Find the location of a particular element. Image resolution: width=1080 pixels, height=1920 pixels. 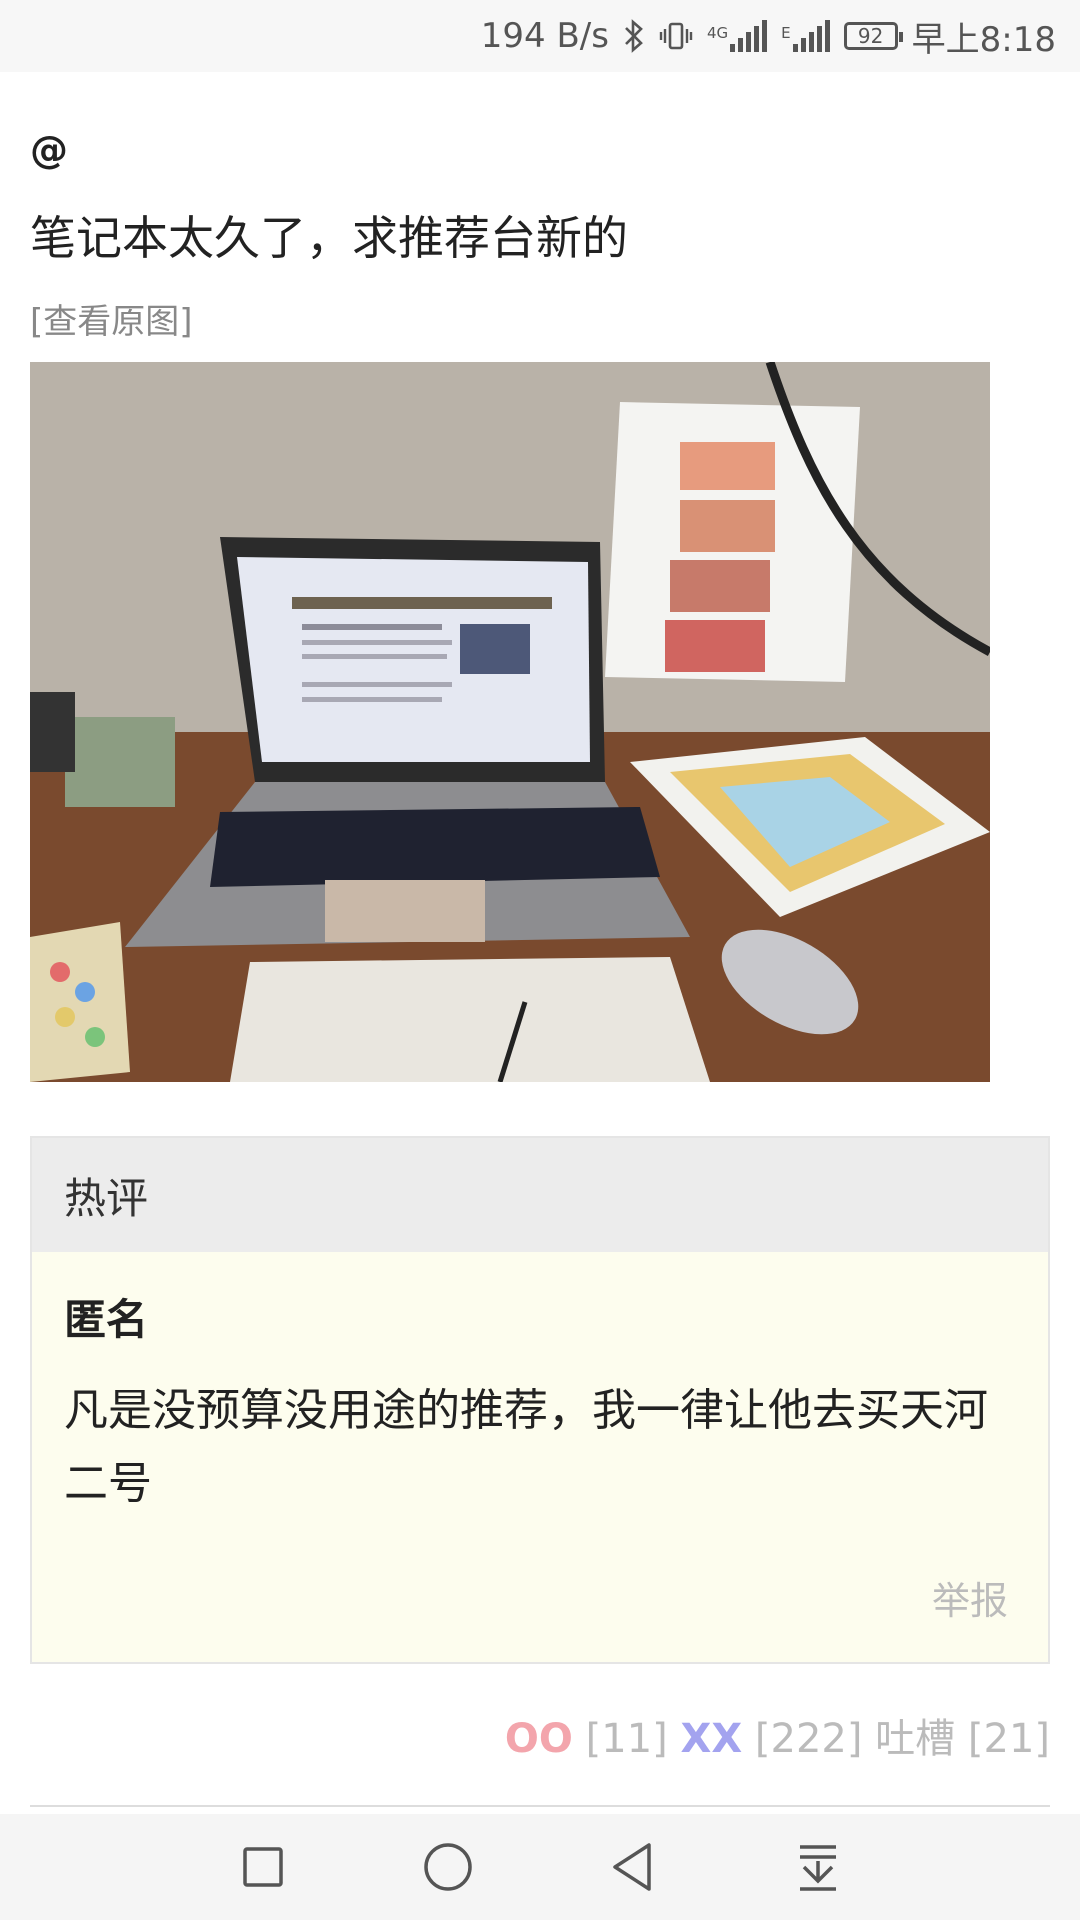

clock: 早上8:18 is located at coordinates (983, 39).